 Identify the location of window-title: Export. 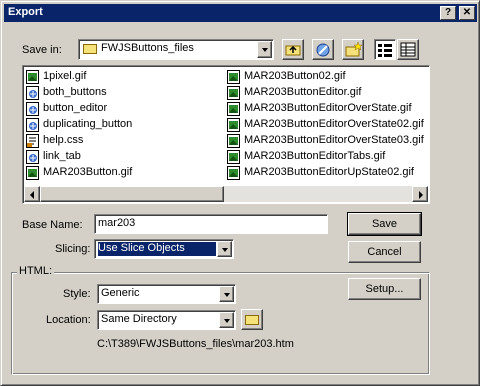
(25, 12).